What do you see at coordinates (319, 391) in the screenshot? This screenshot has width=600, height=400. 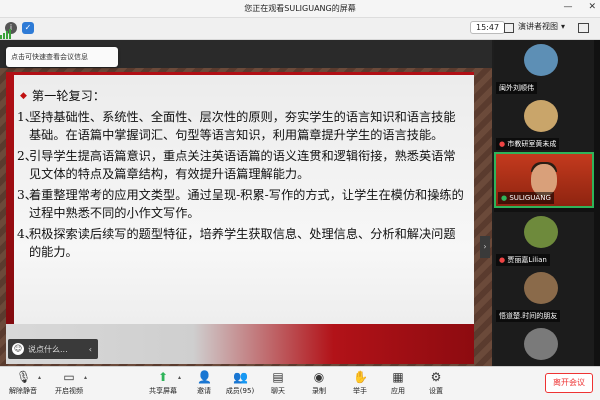 I see `record-label: 录制` at bounding box center [319, 391].